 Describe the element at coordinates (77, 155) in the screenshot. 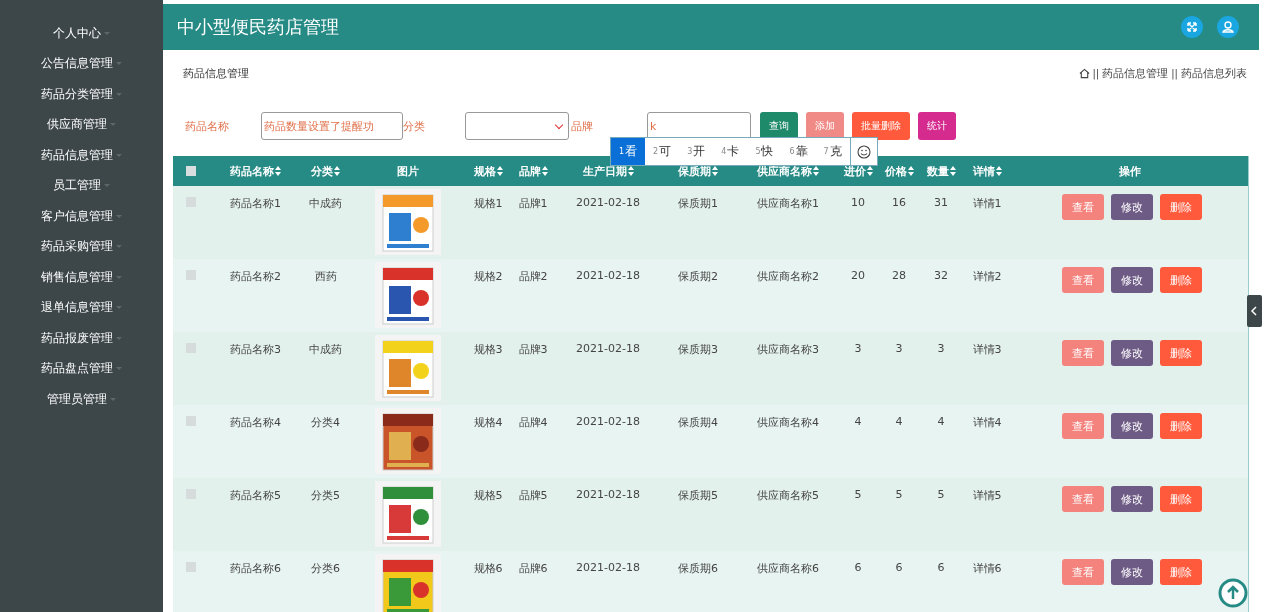

I see `sidebar-item: 药品信息管理` at that location.